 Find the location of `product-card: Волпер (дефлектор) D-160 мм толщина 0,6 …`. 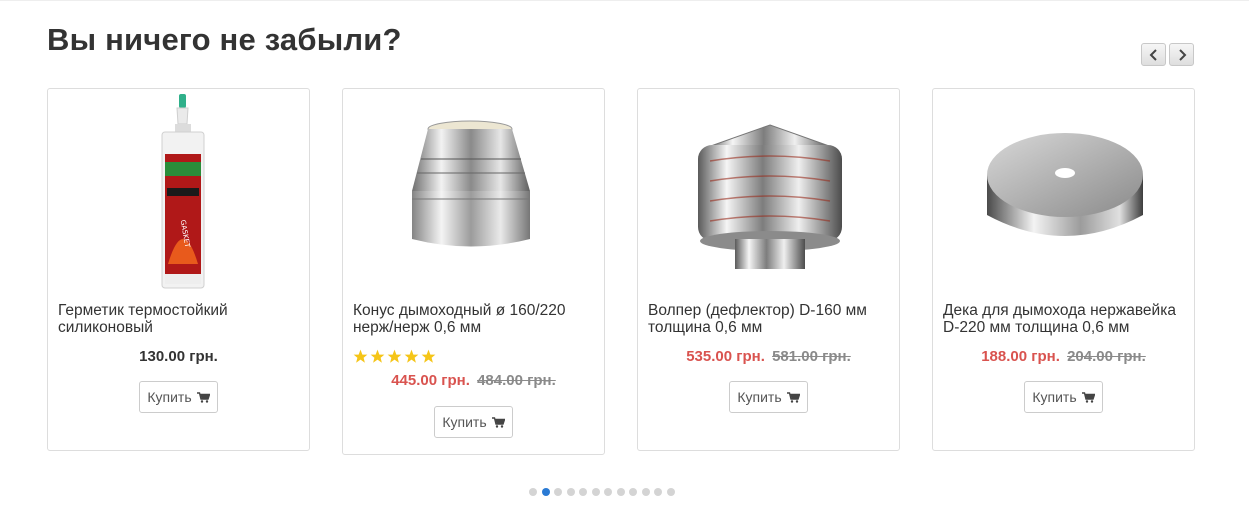

product-card: Волпер (дефлектор) D-160 мм толщина 0,6 … is located at coordinates (768, 269).